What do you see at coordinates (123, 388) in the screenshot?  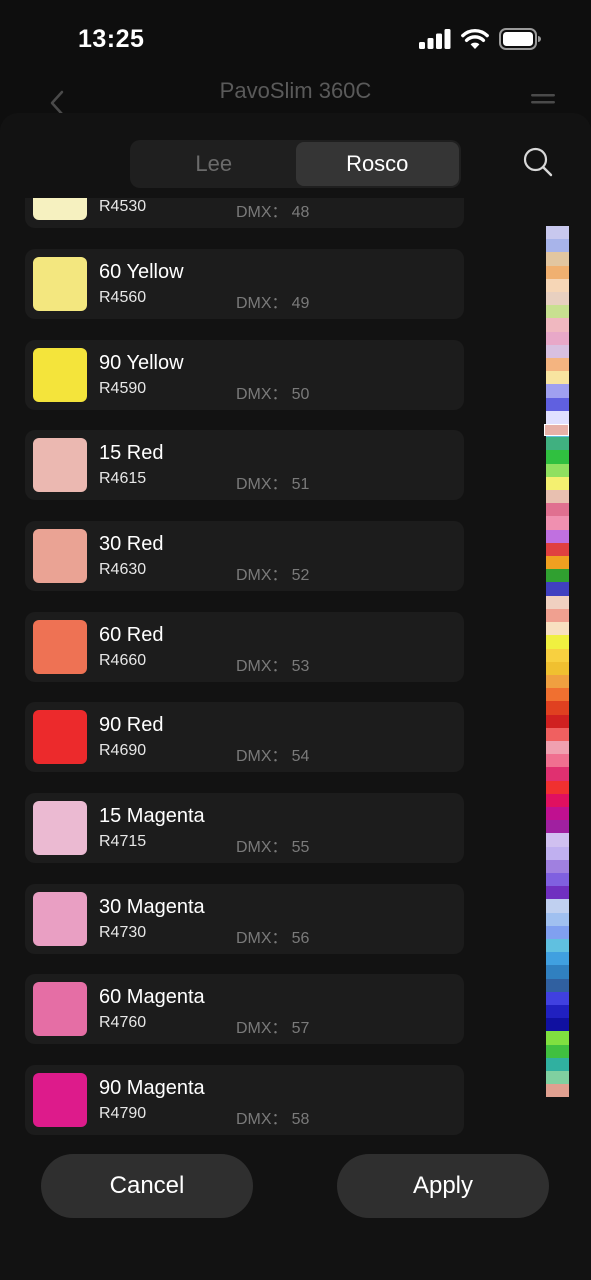 I see `item-code: R4590` at bounding box center [123, 388].